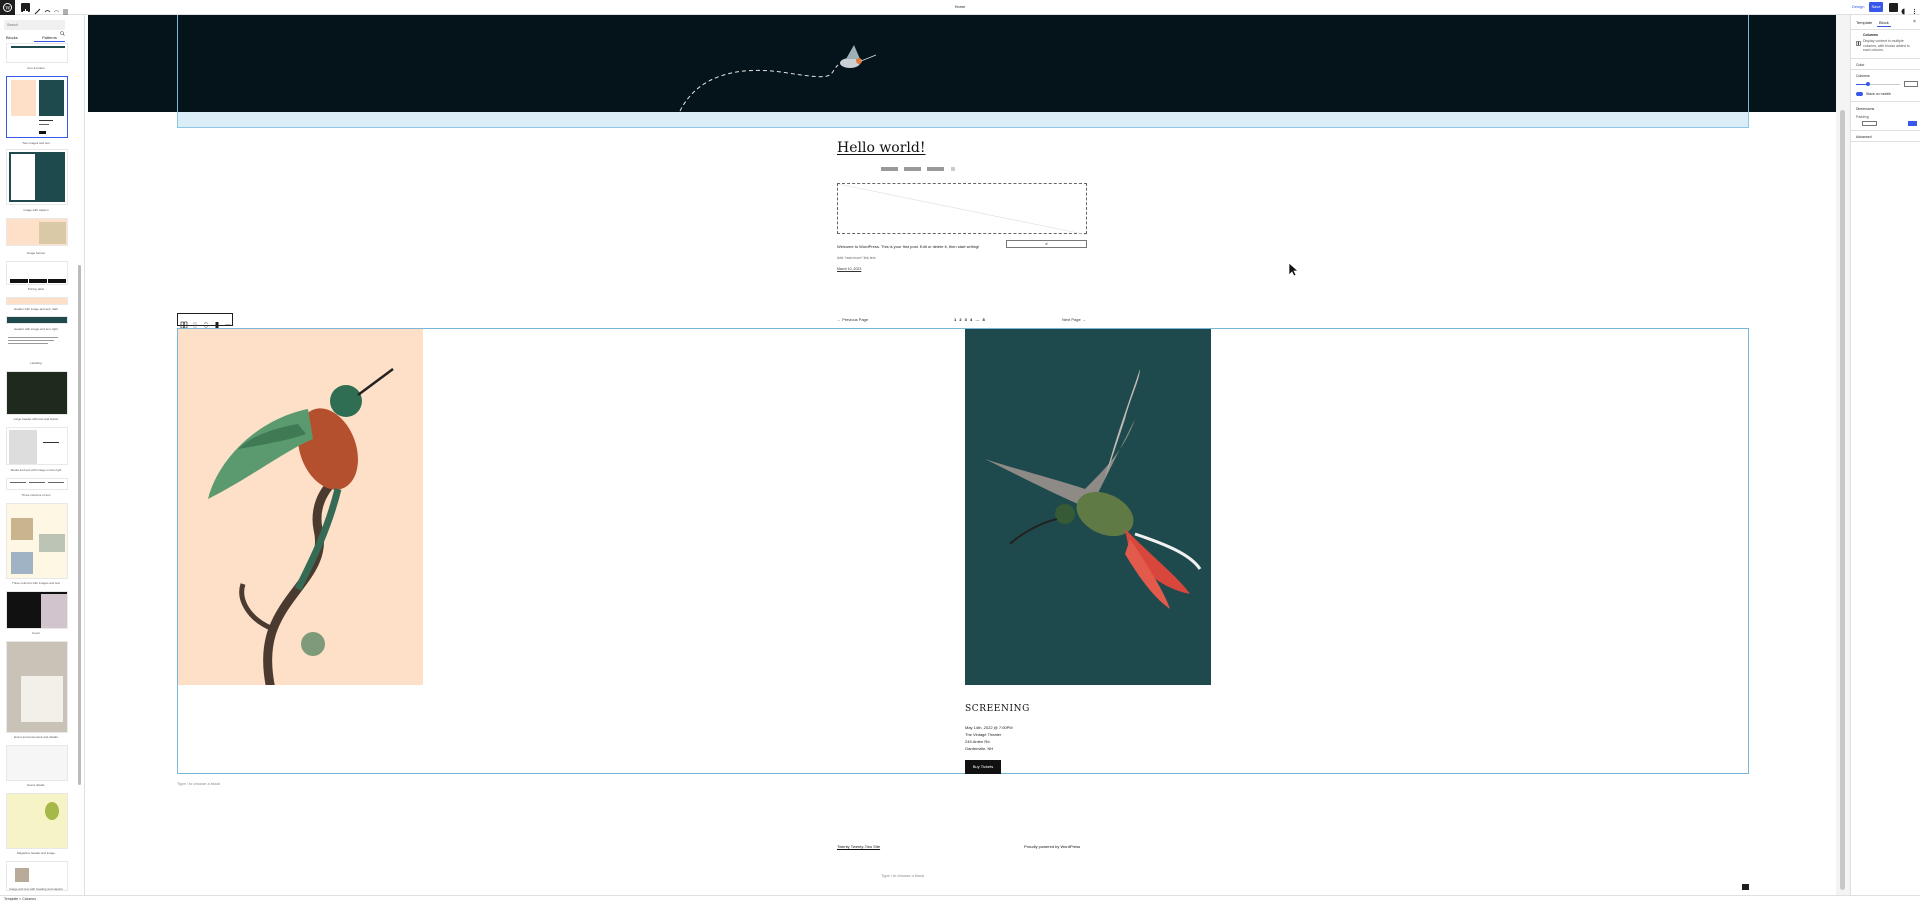  Describe the element at coordinates (1911, 84) in the screenshot. I see `columns-count-input` at that location.